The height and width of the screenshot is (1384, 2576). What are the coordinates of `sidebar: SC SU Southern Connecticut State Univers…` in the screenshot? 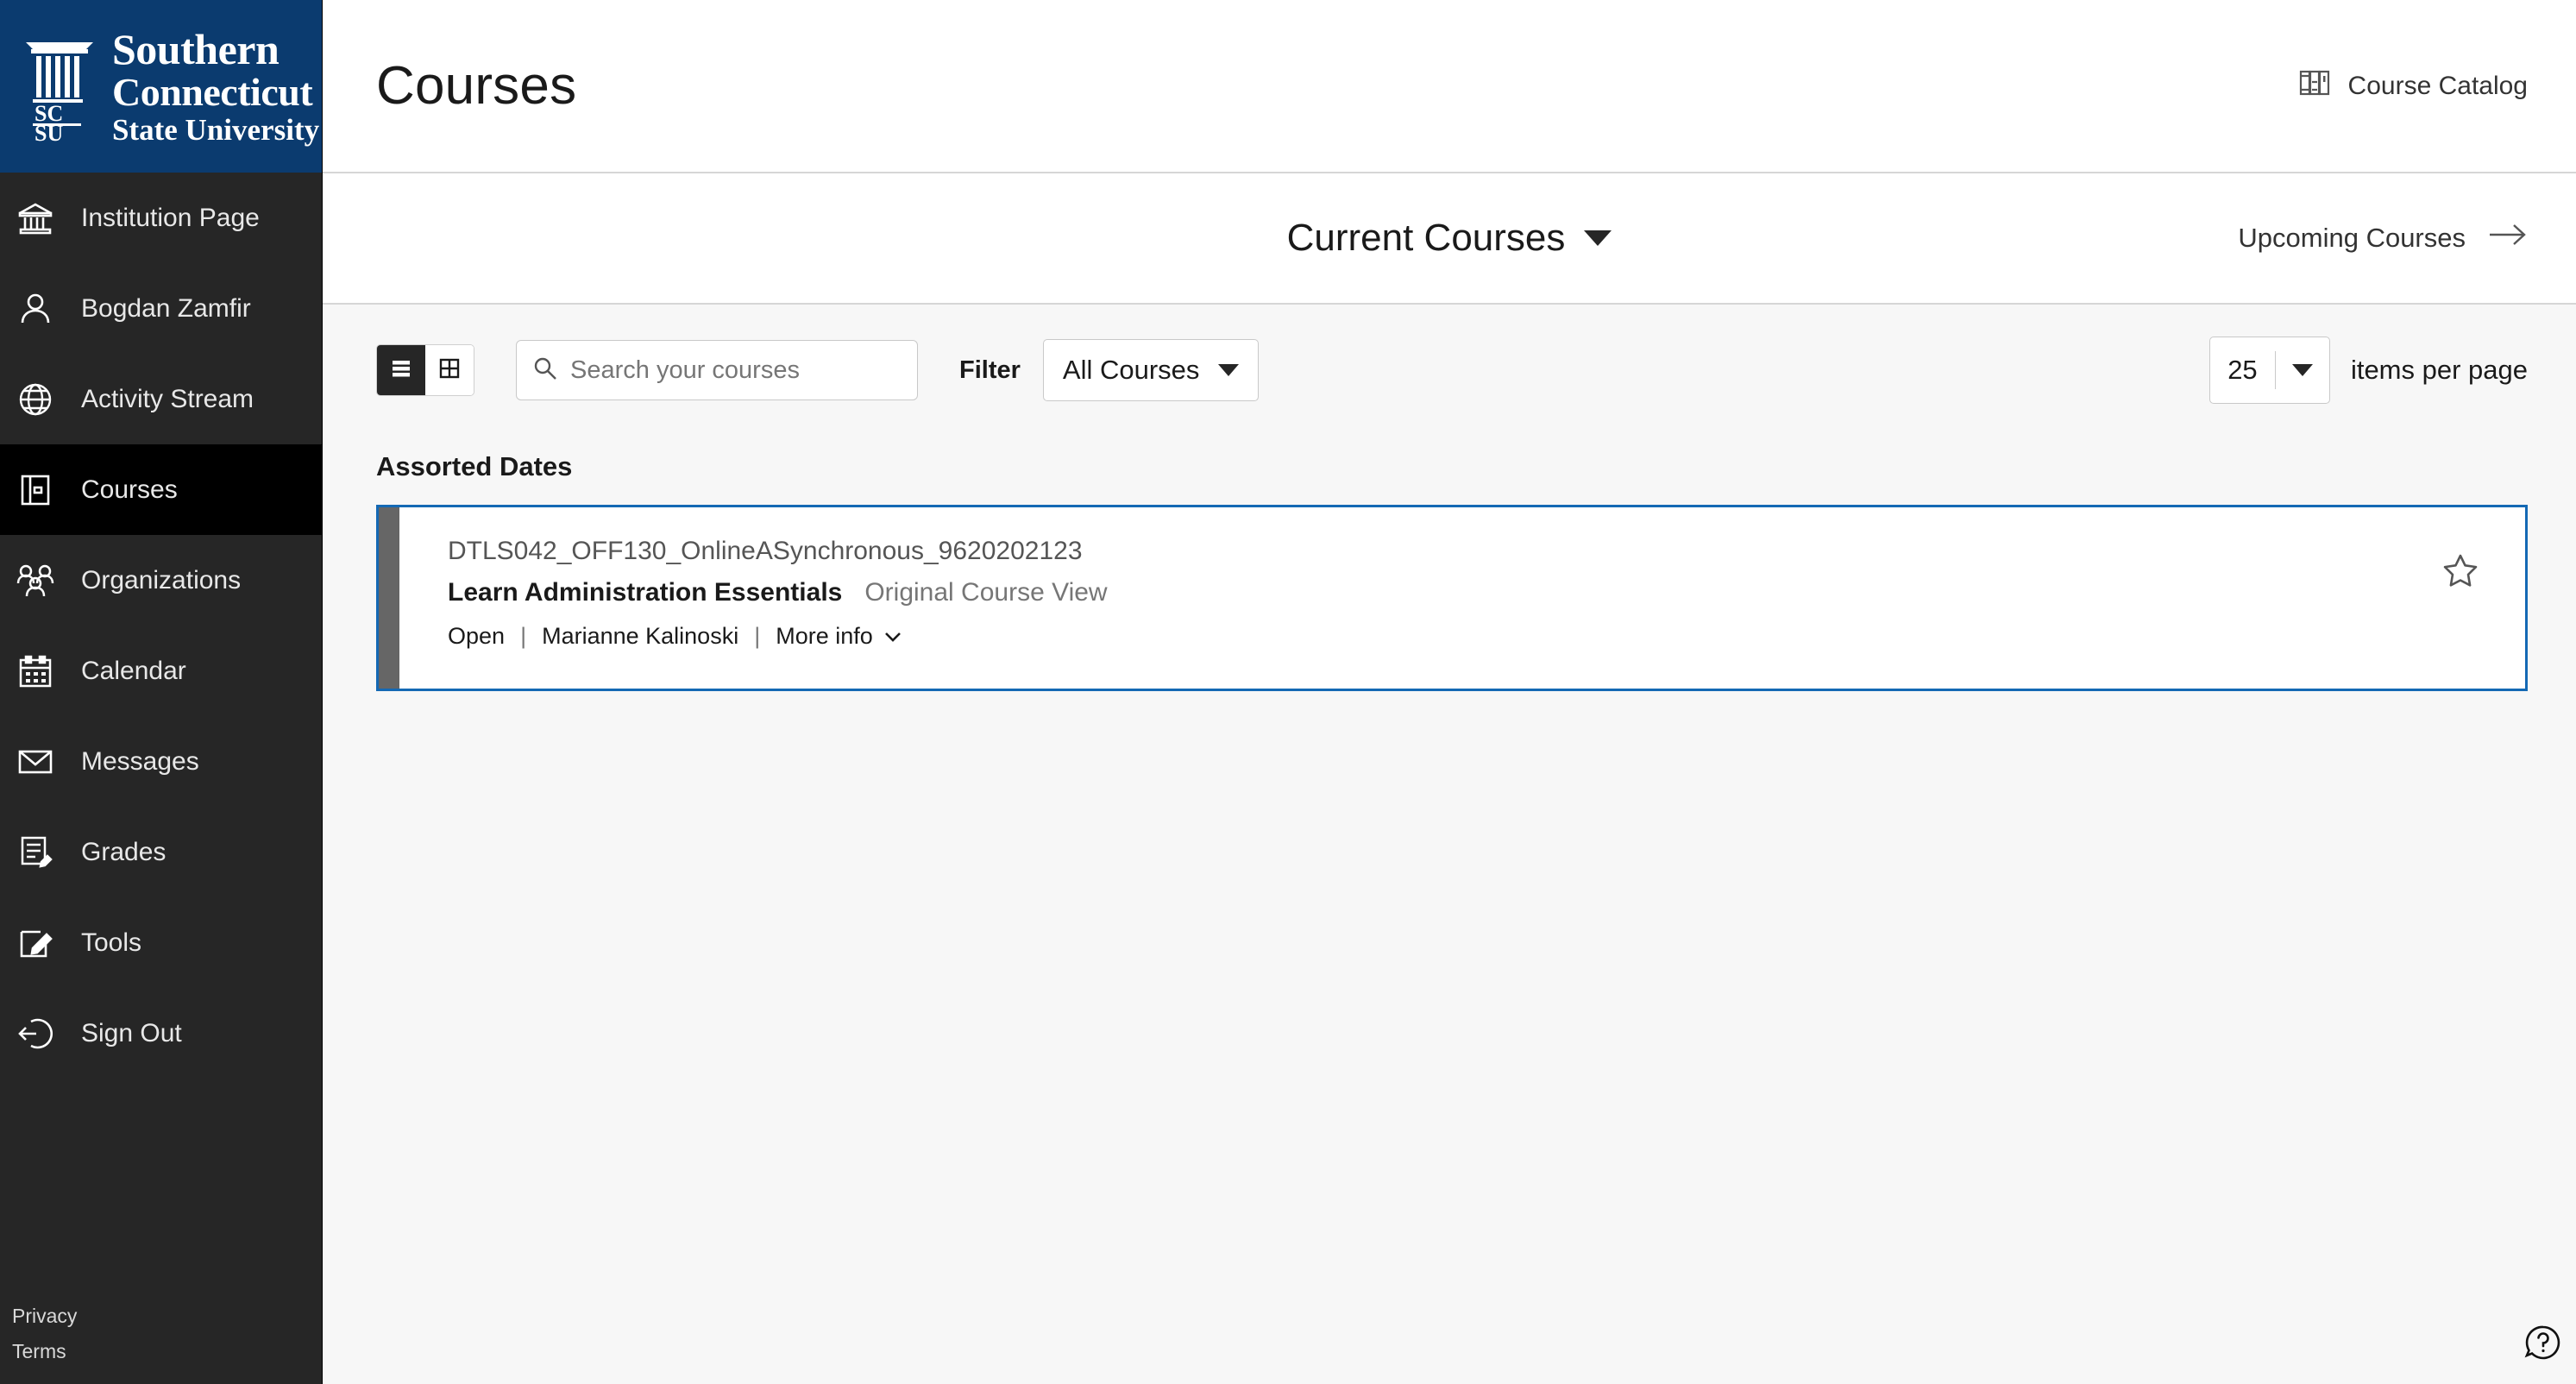 It's located at (161, 692).